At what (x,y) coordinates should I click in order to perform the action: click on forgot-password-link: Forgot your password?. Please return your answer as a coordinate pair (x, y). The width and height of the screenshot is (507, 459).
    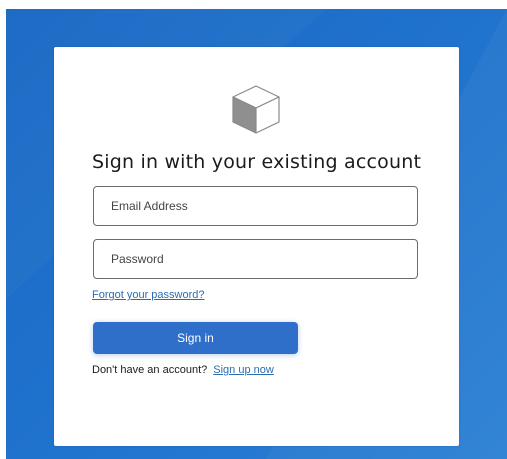
    Looking at the image, I should click on (148, 295).